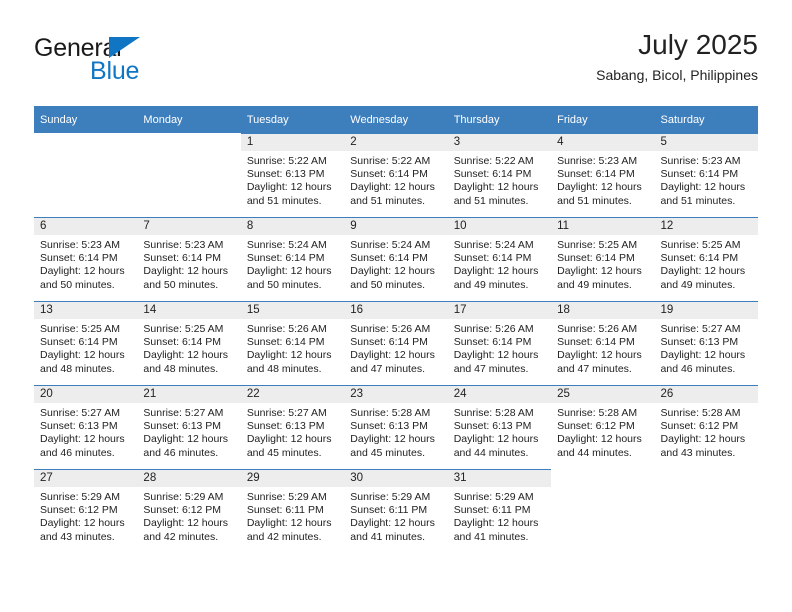 This screenshot has height=612, width=792. Describe the element at coordinates (698, 284) in the screenshot. I see `daylight-text-line2: and 49 minutes.` at that location.